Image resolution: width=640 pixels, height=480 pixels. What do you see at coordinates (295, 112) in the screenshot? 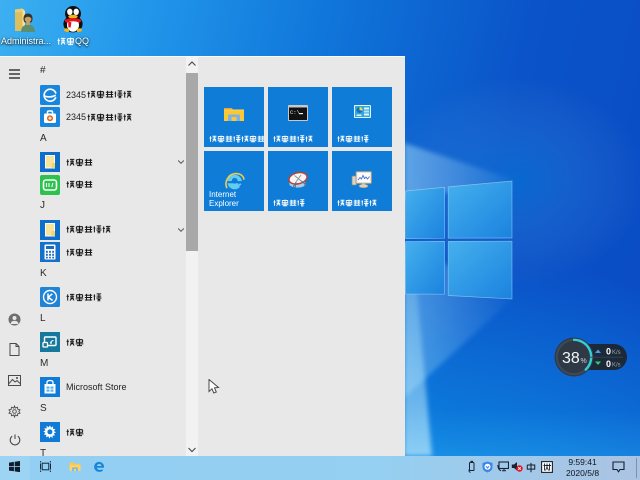
I see `svg-text: C:\` at bounding box center [295, 112].